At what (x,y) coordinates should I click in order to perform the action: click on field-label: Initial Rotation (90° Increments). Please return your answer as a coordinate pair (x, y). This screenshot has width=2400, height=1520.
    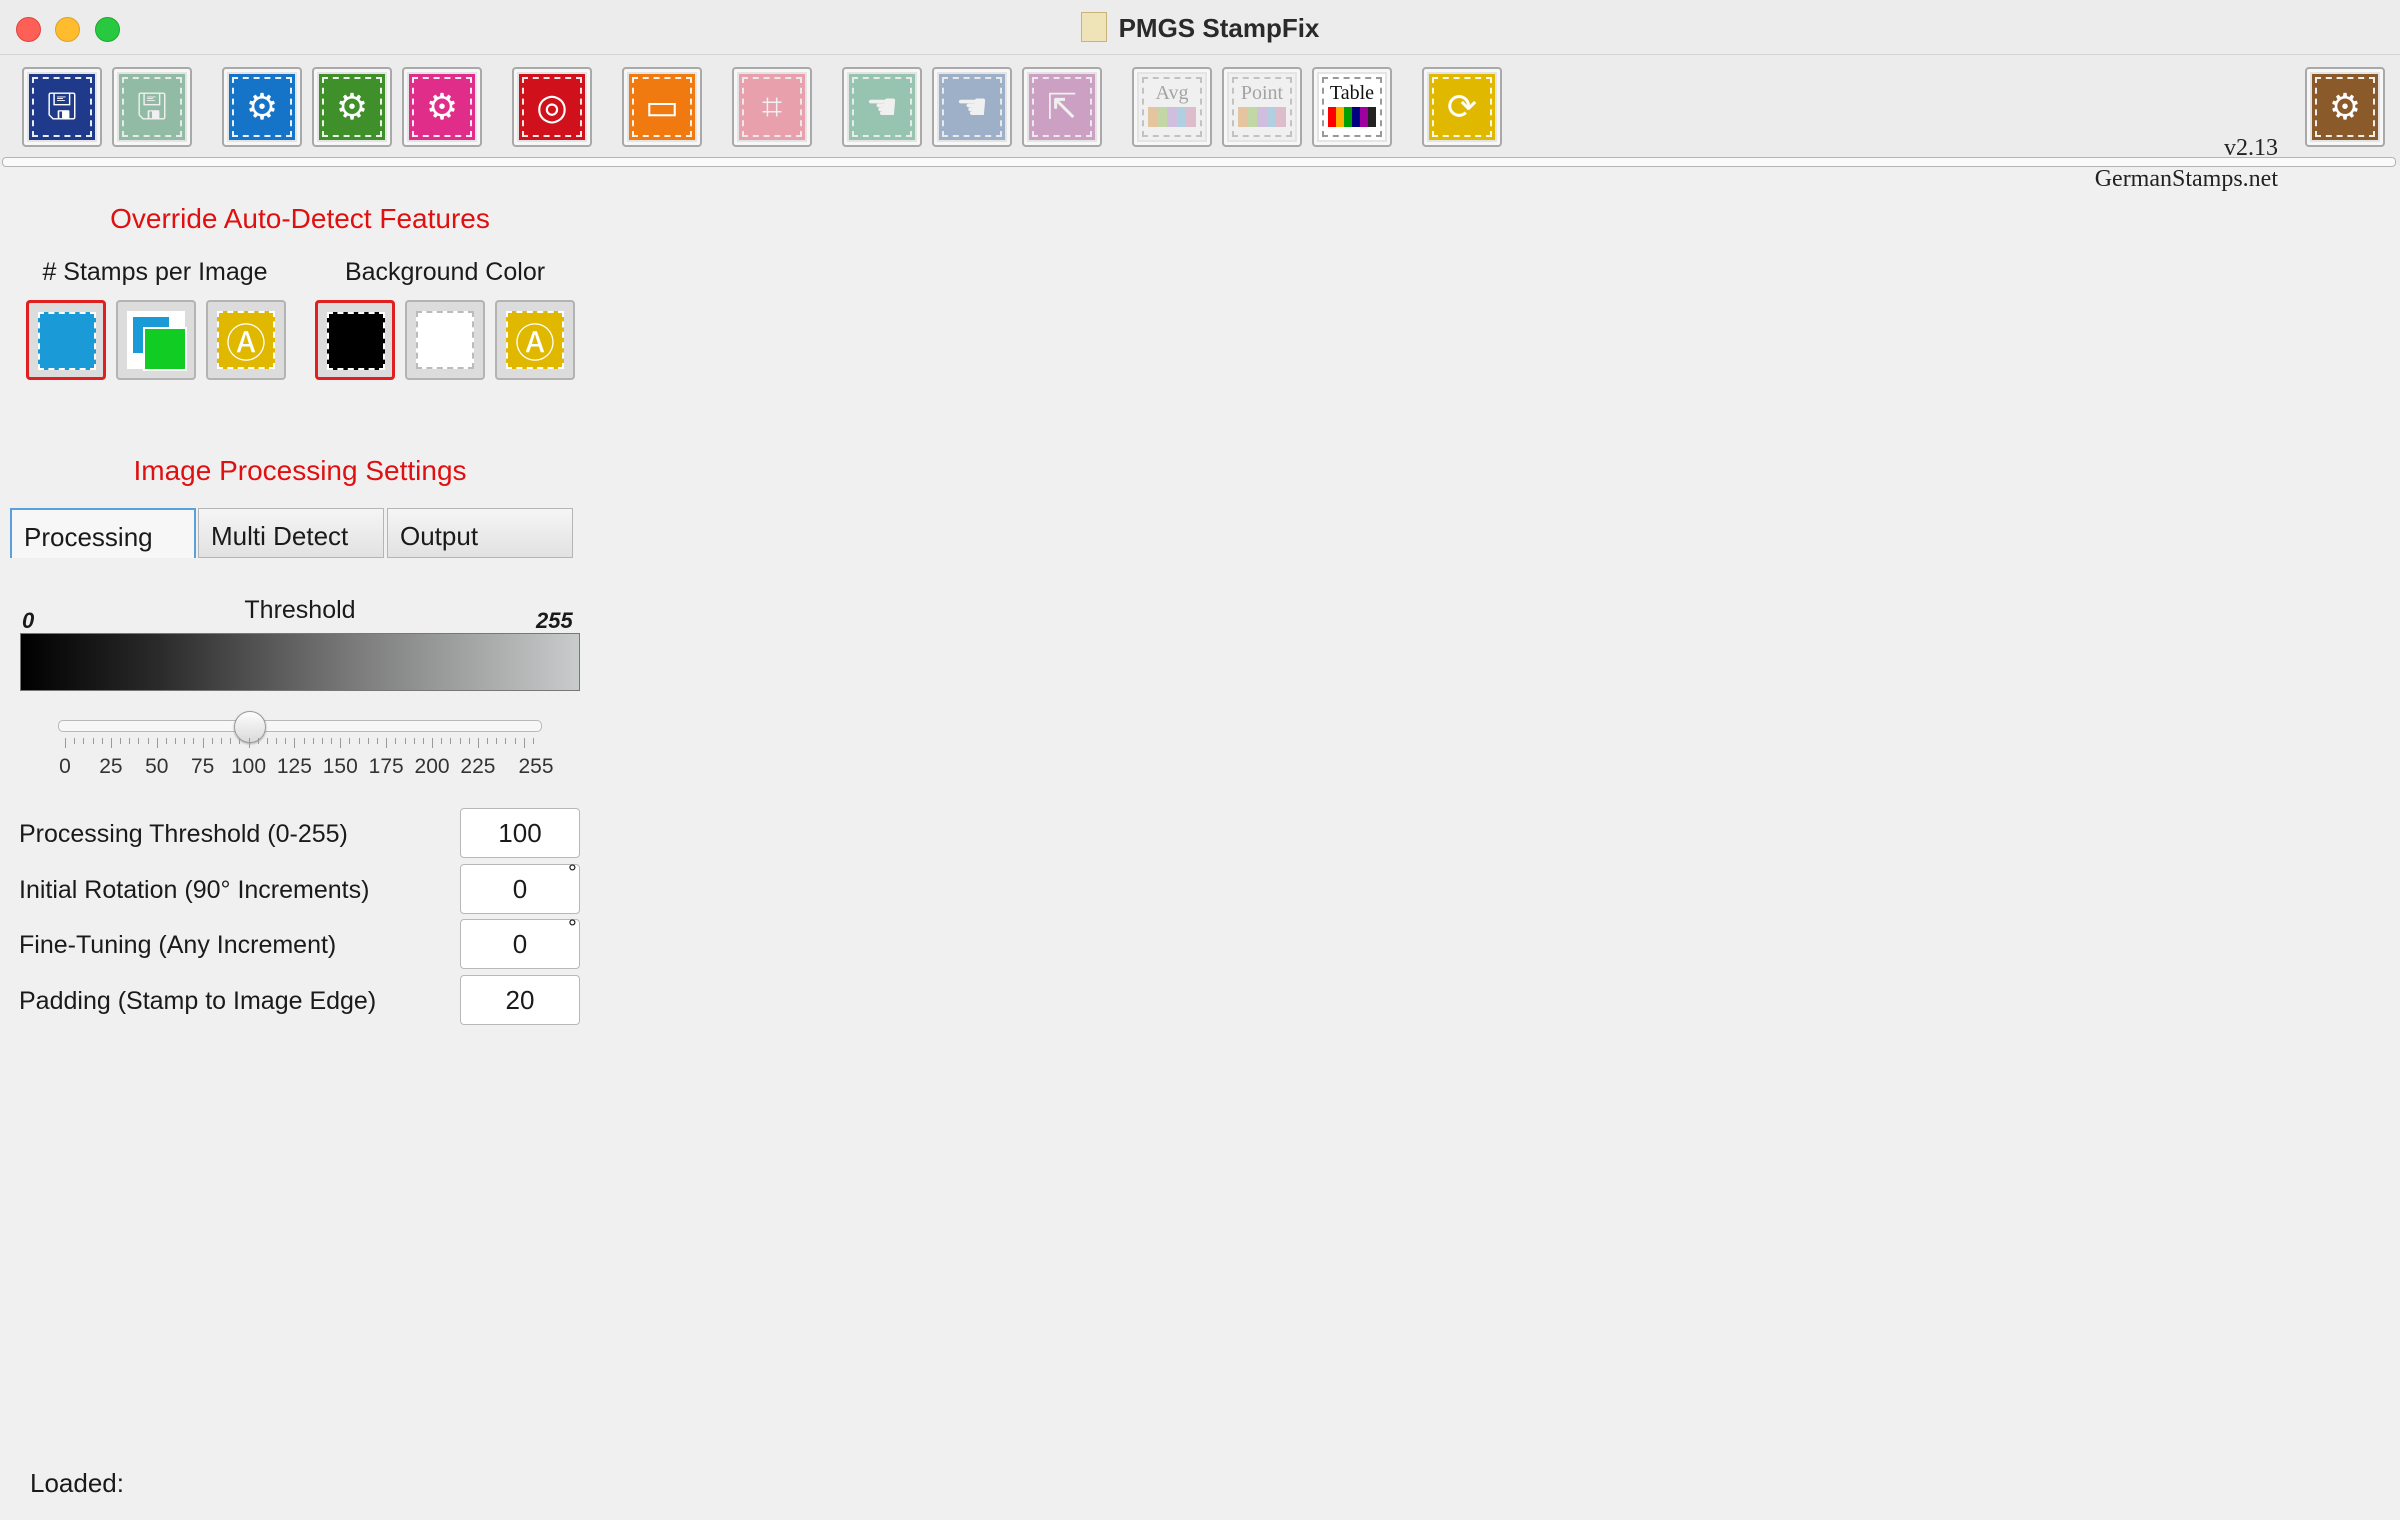
    Looking at the image, I should click on (194, 890).